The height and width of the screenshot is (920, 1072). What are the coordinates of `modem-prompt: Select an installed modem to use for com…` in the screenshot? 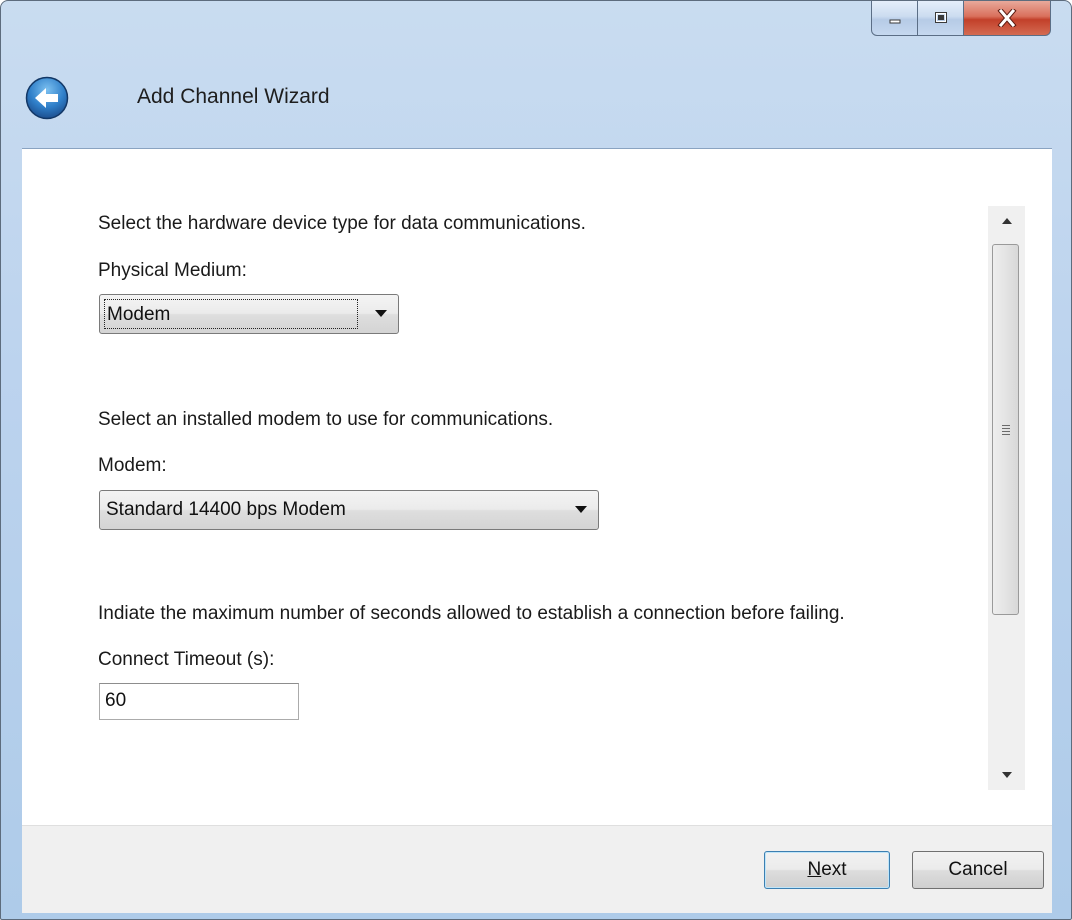 It's located at (326, 419).